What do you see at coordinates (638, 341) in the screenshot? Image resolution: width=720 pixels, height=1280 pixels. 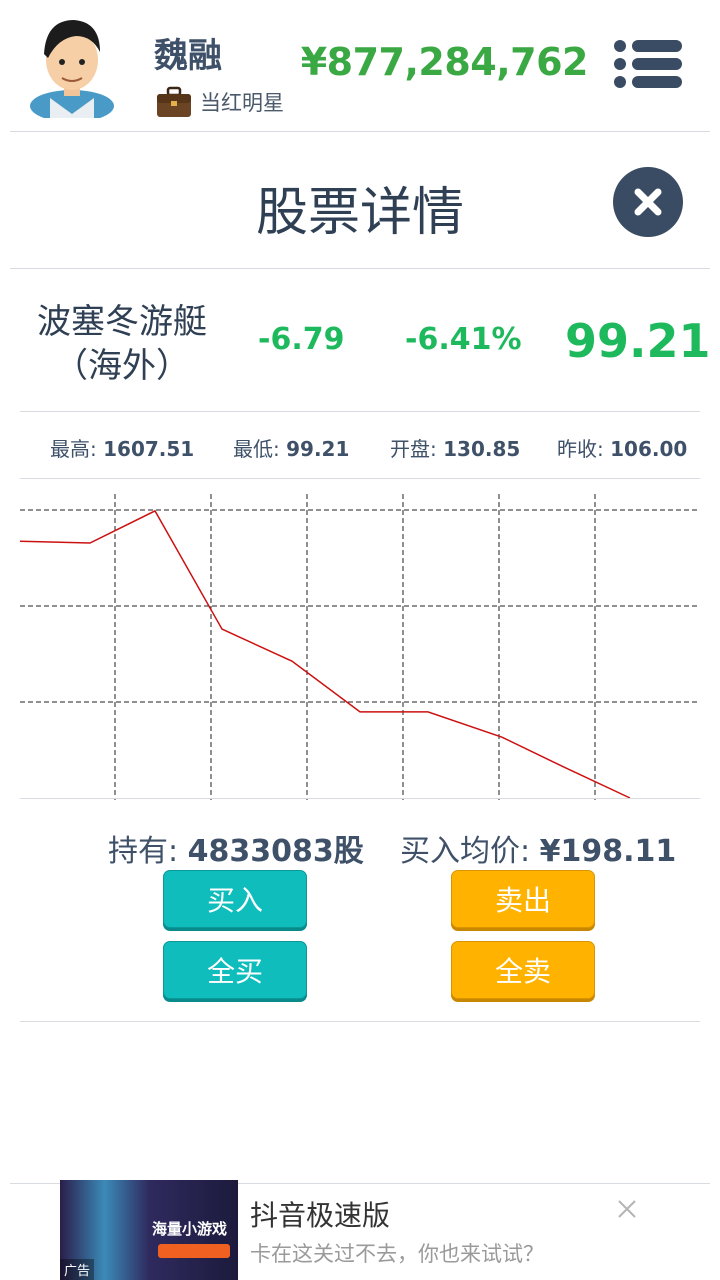 I see `stock-price: 99.21` at bounding box center [638, 341].